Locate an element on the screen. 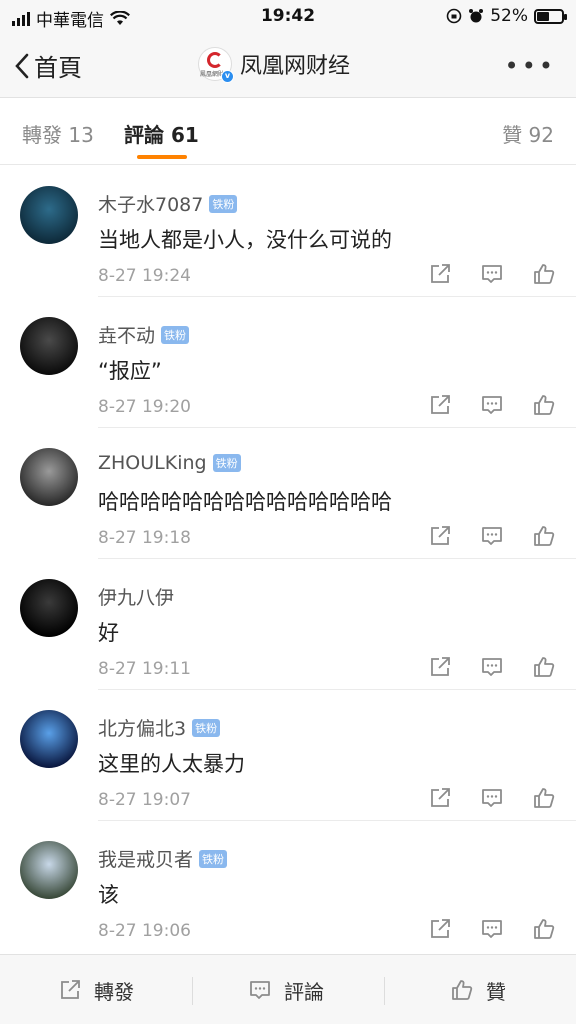 The height and width of the screenshot is (1024, 576). comment-button: 評論 is located at coordinates (286, 989).